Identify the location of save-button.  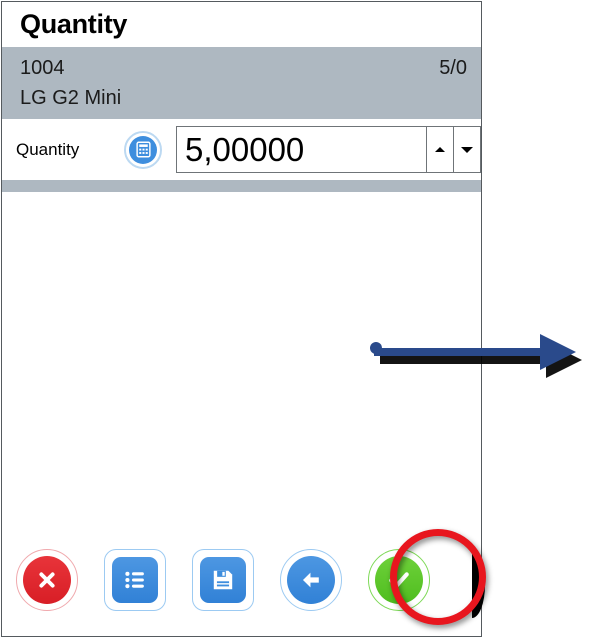
(223, 580).